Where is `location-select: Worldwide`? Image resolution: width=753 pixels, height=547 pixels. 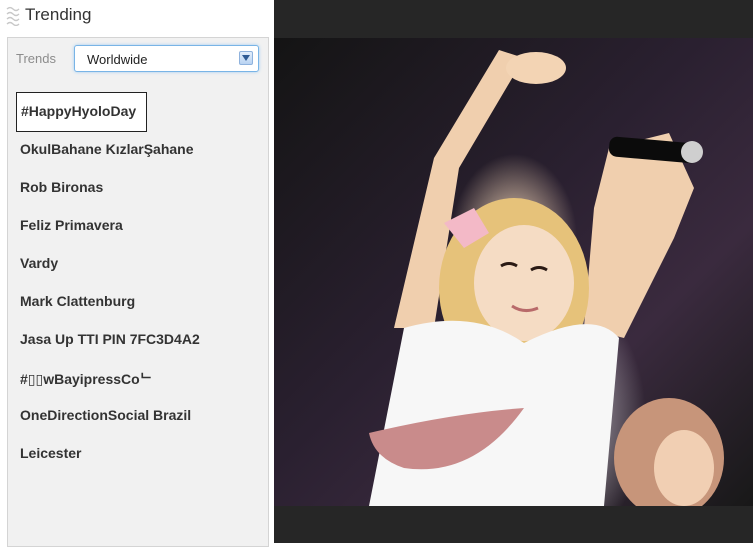 location-select: Worldwide is located at coordinates (166, 58).